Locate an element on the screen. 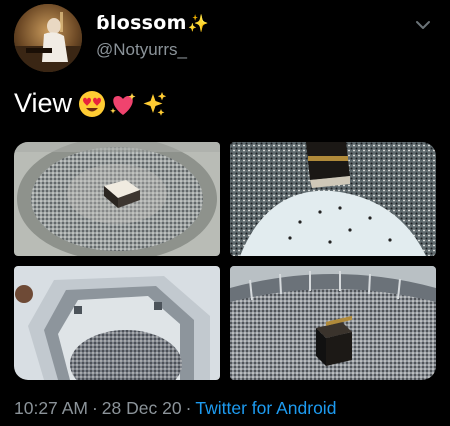 The height and width of the screenshot is (426, 450). sparkling-heart-emoji is located at coordinates (123, 103).